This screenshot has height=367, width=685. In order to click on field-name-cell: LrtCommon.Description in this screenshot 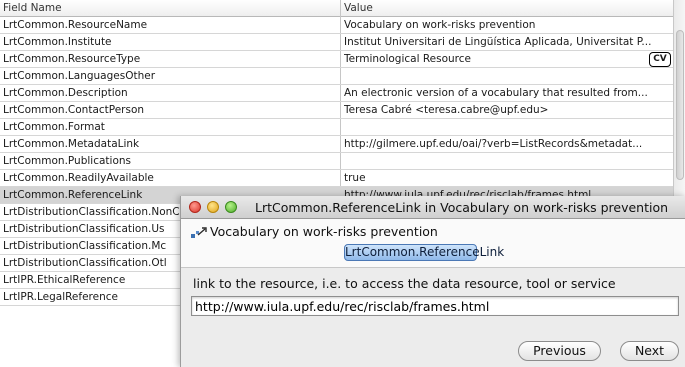, I will do `click(65, 93)`.